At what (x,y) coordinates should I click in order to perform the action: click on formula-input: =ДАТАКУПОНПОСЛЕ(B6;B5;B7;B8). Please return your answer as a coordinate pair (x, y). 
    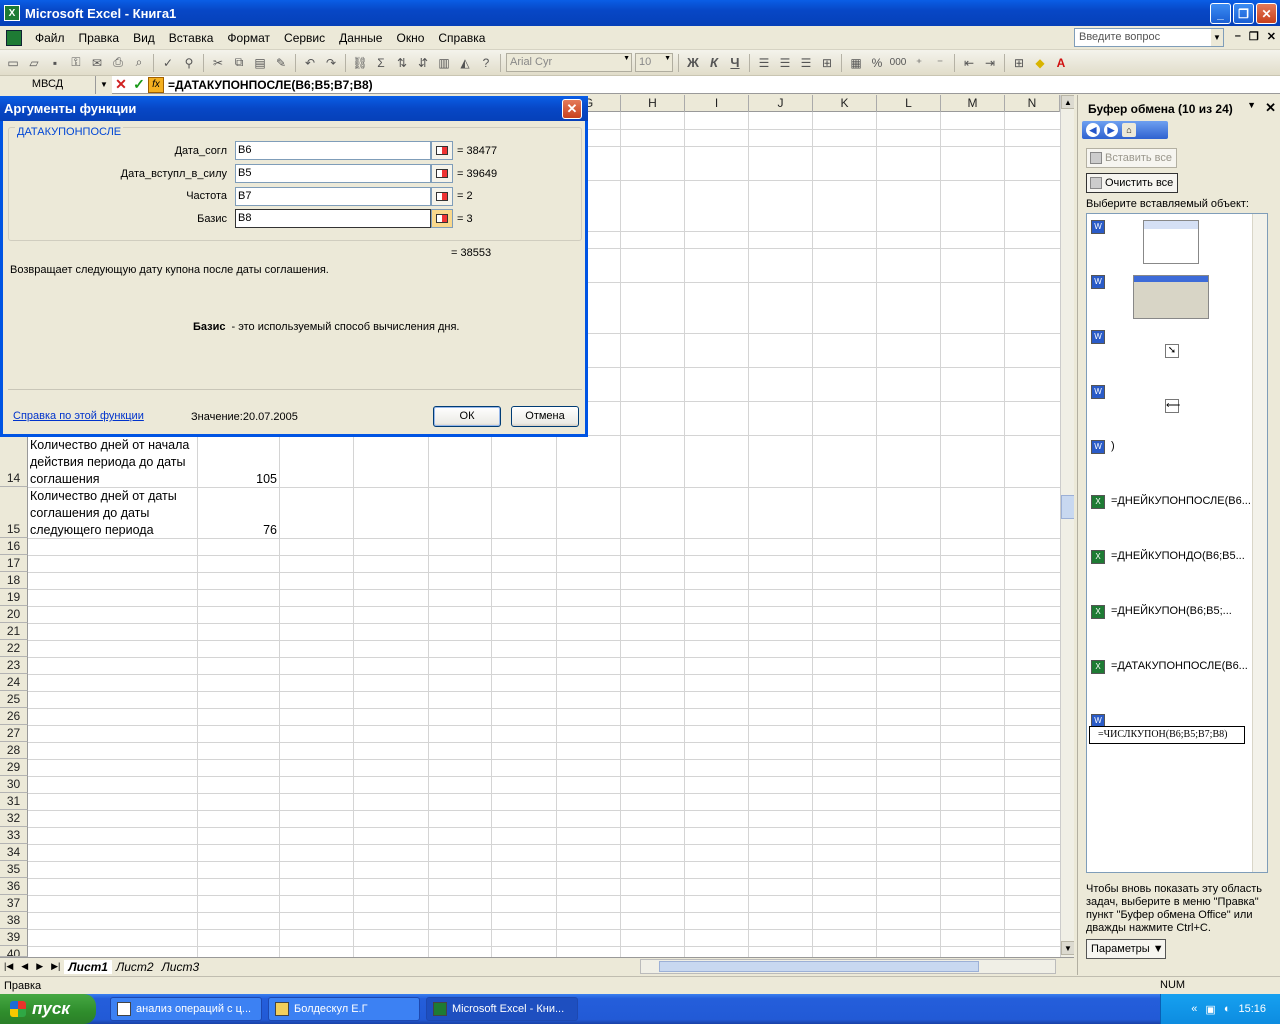
    Looking at the image, I should click on (270, 85).